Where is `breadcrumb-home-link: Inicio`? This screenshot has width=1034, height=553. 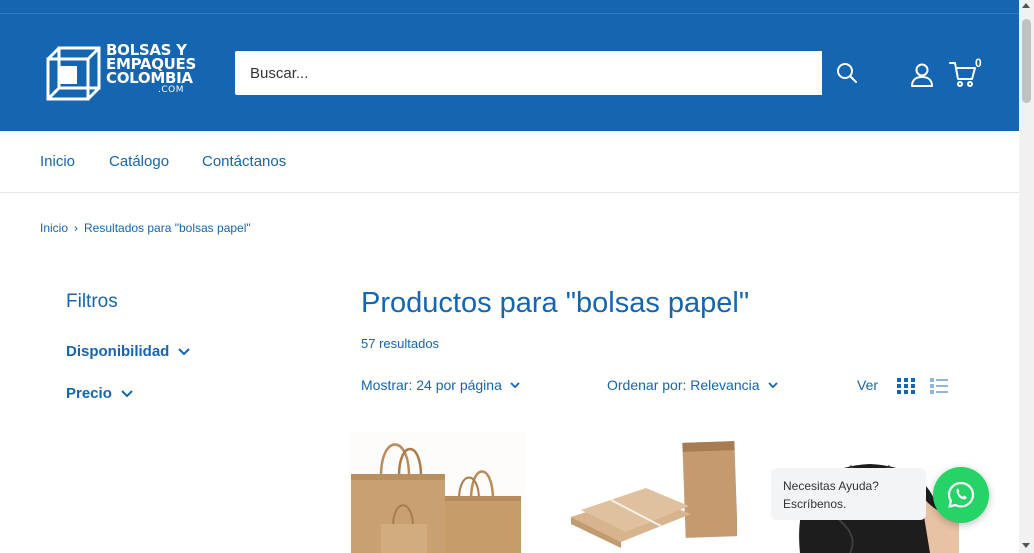 breadcrumb-home-link: Inicio is located at coordinates (54, 228).